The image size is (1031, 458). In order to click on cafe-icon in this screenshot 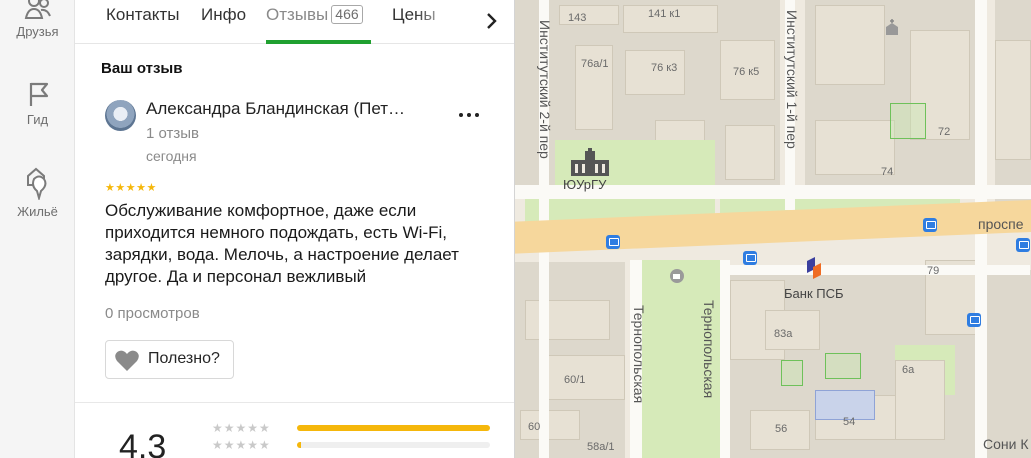, I will do `click(677, 276)`.